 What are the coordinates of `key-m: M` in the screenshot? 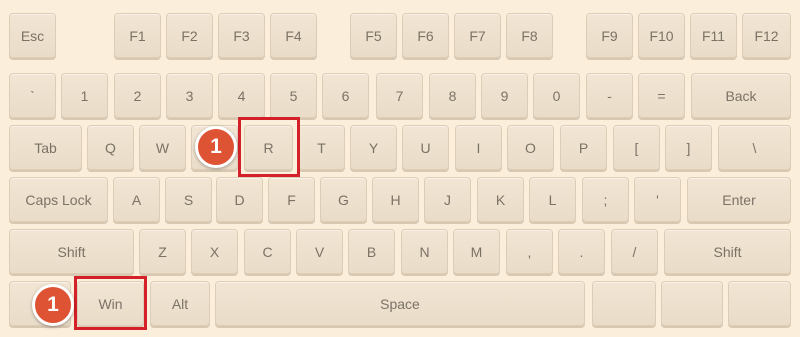 It's located at (476, 251).